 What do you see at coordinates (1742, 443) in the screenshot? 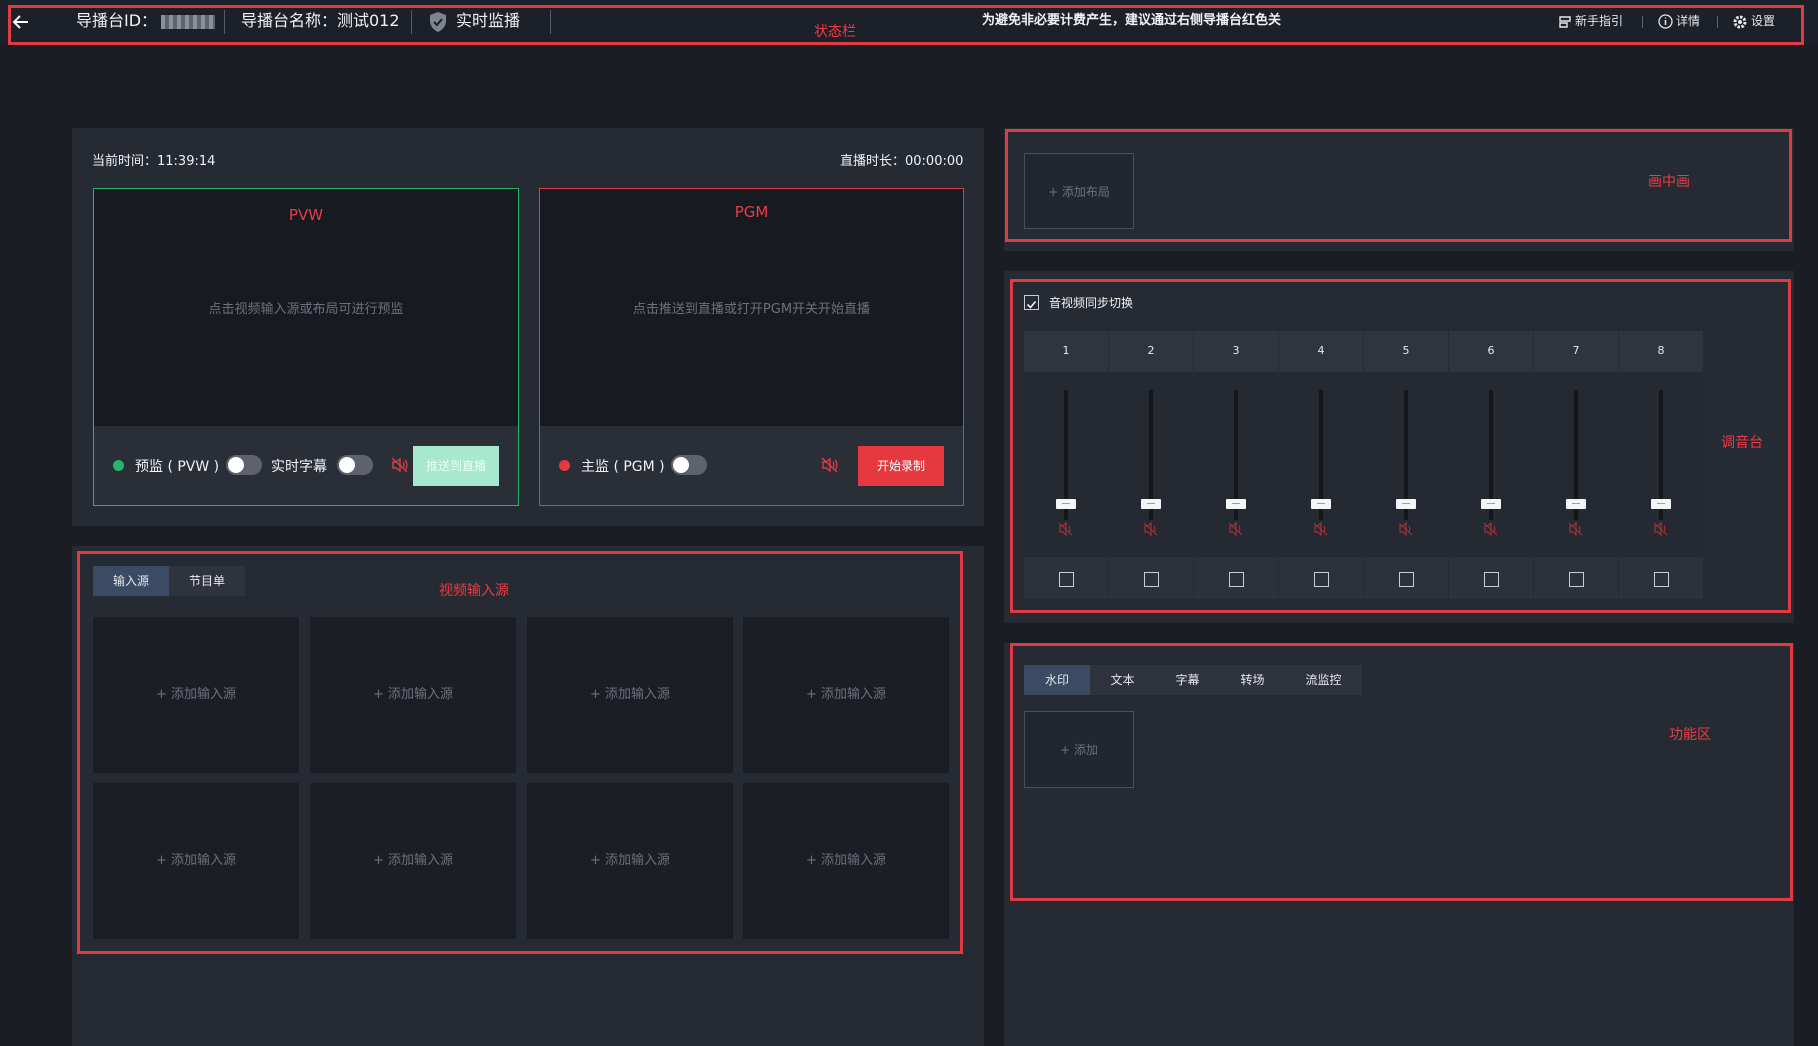
I see `mixer-annotation: 调音台` at bounding box center [1742, 443].